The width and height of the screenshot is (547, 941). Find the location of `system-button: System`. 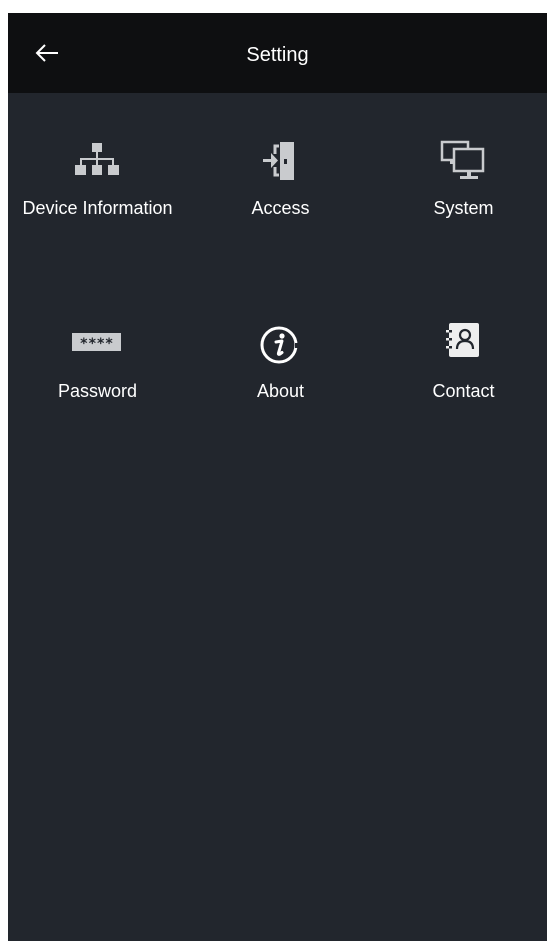

system-button: System is located at coordinates (460, 203).